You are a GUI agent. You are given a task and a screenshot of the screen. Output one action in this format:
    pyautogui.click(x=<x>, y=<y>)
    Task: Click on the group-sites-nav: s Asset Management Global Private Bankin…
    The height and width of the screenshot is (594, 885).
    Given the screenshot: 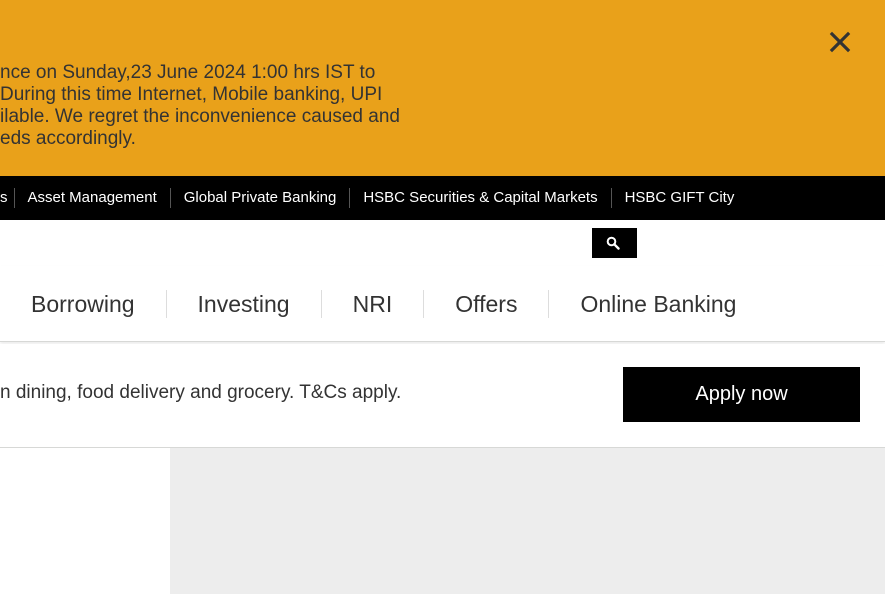 What is the action you would take?
    pyautogui.click(x=442, y=198)
    